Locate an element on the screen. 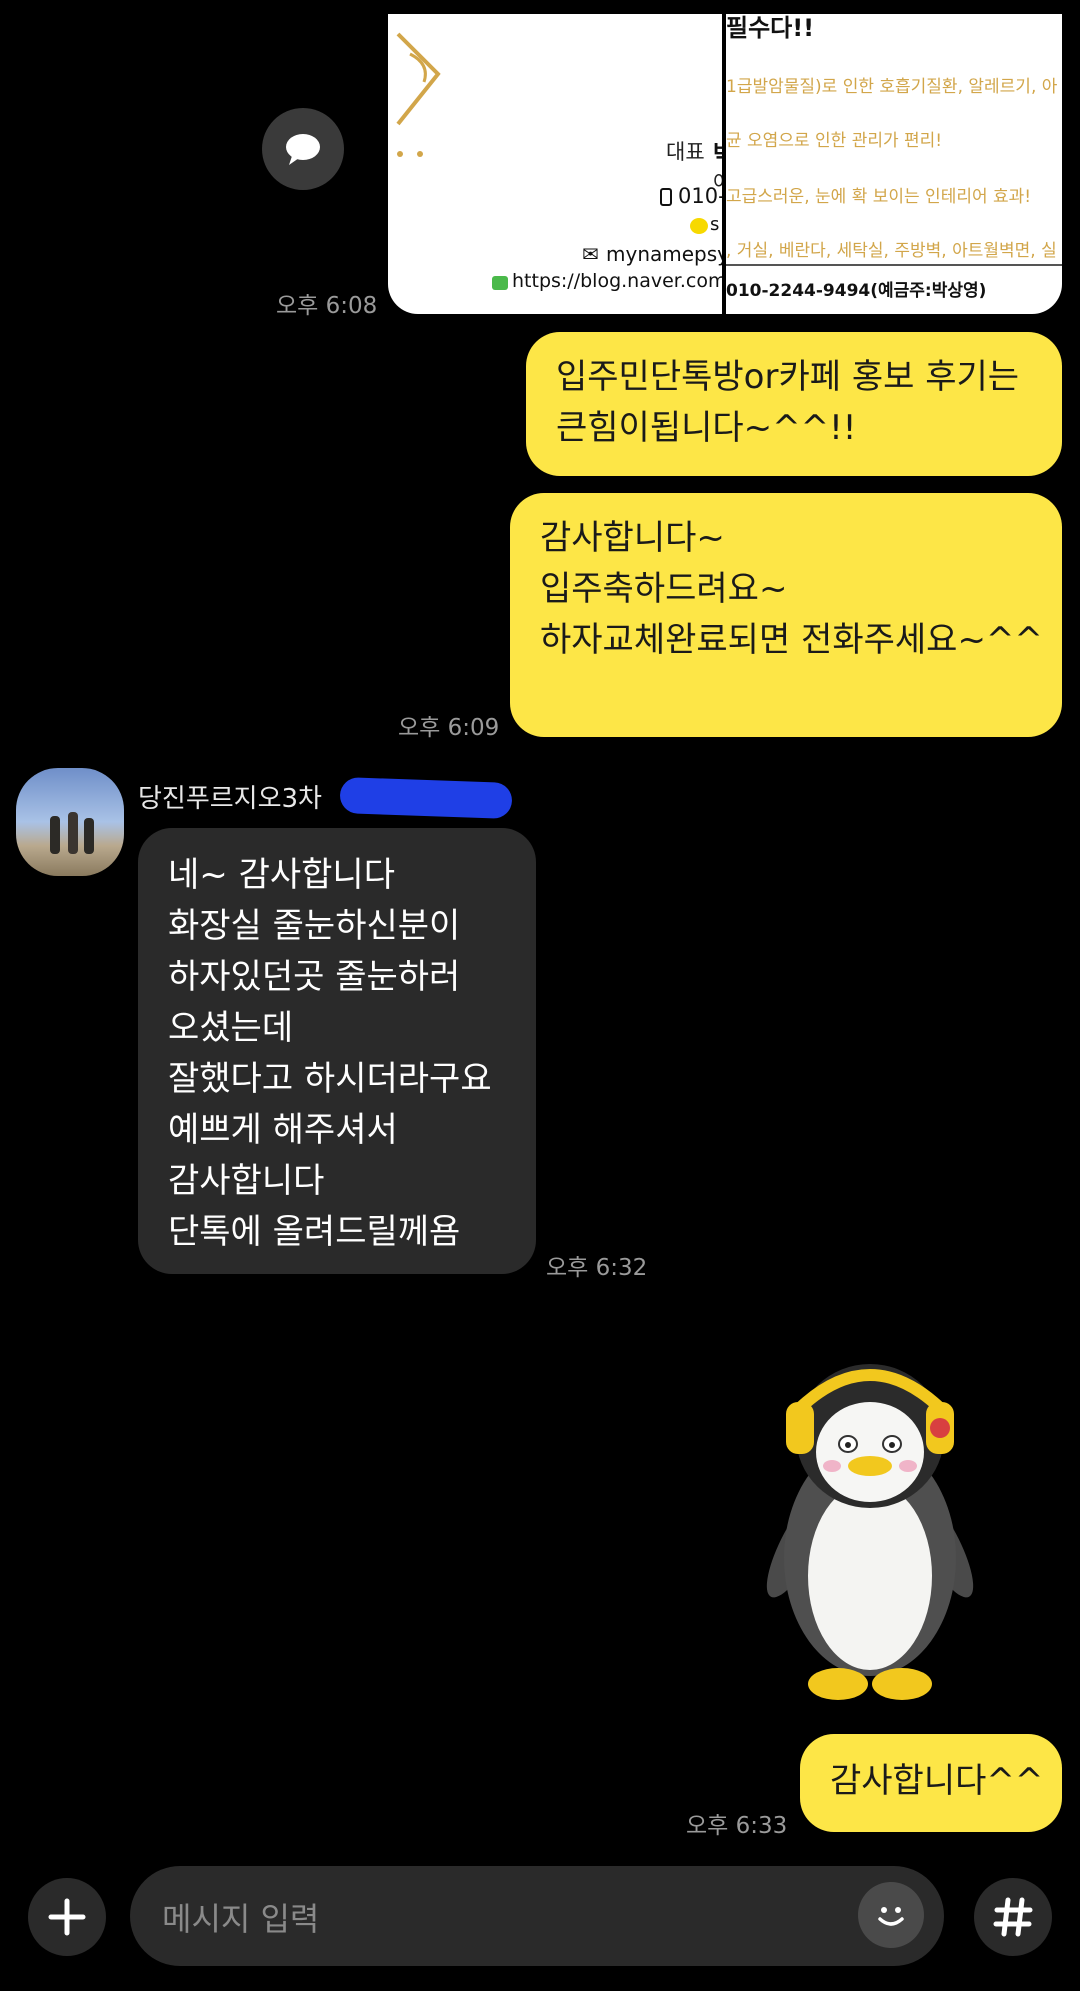  message-text: 감사합니다~ is located at coordinates (632, 538).